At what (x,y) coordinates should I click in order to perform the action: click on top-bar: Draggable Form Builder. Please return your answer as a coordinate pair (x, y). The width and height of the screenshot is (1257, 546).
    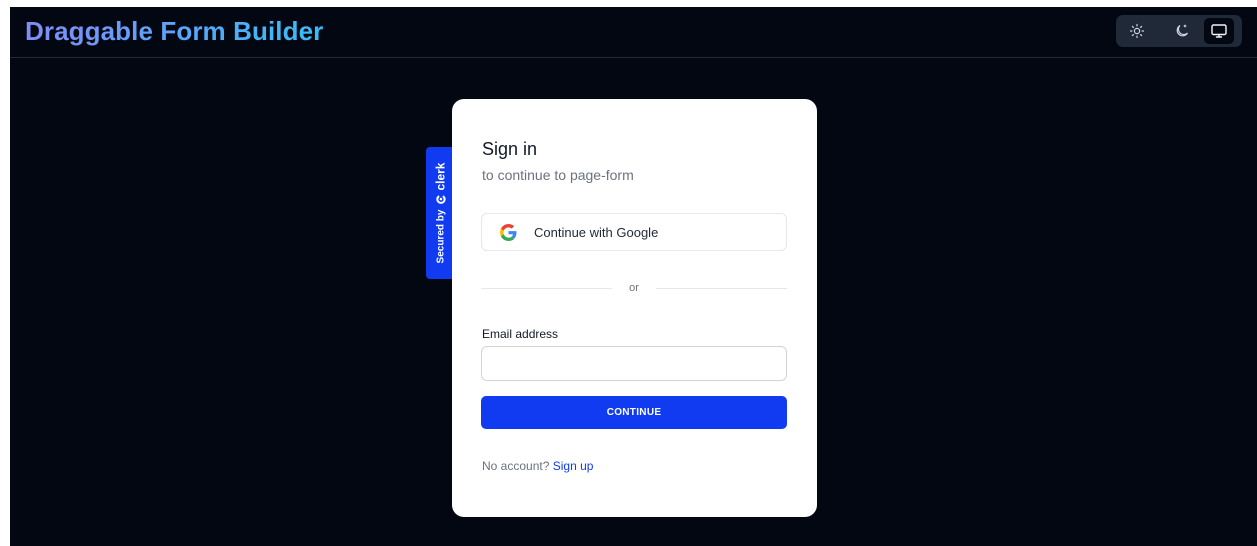
    Looking at the image, I should click on (633, 32).